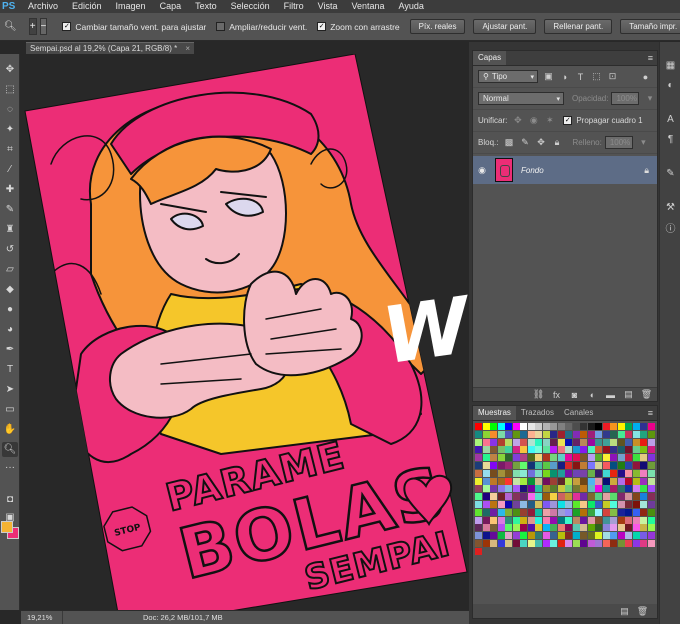 This screenshot has height=624, width=680. I want to click on history-brush-tool-icon: ↺, so click(10, 249).